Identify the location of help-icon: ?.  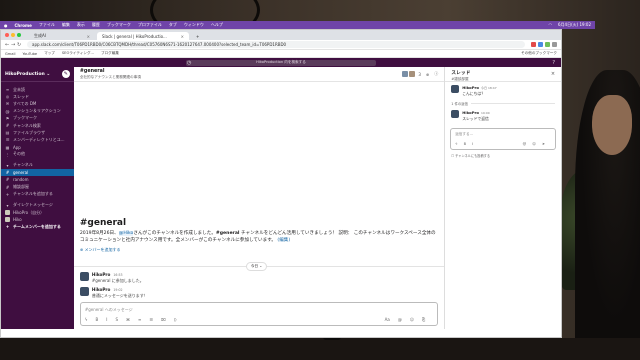
(553, 63).